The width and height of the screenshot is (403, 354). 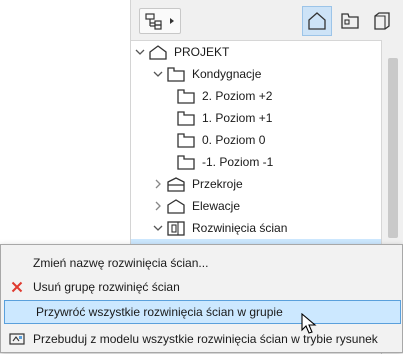 What do you see at coordinates (158, 52) in the screenshot?
I see `project-icon` at bounding box center [158, 52].